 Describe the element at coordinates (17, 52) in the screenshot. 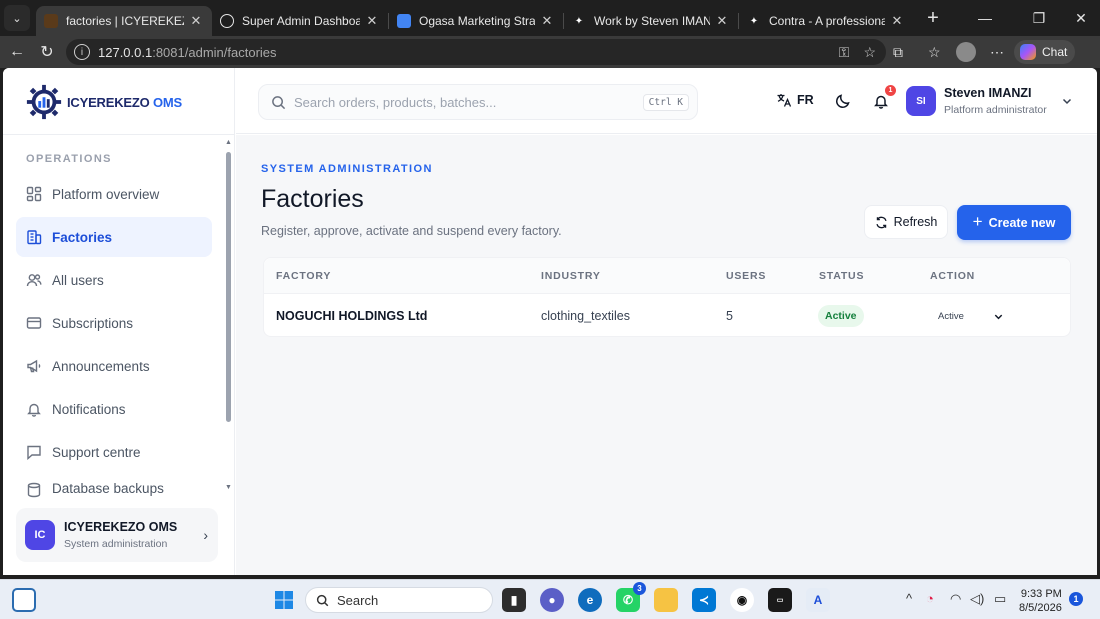

I see `back-arrow-icon: ←` at that location.